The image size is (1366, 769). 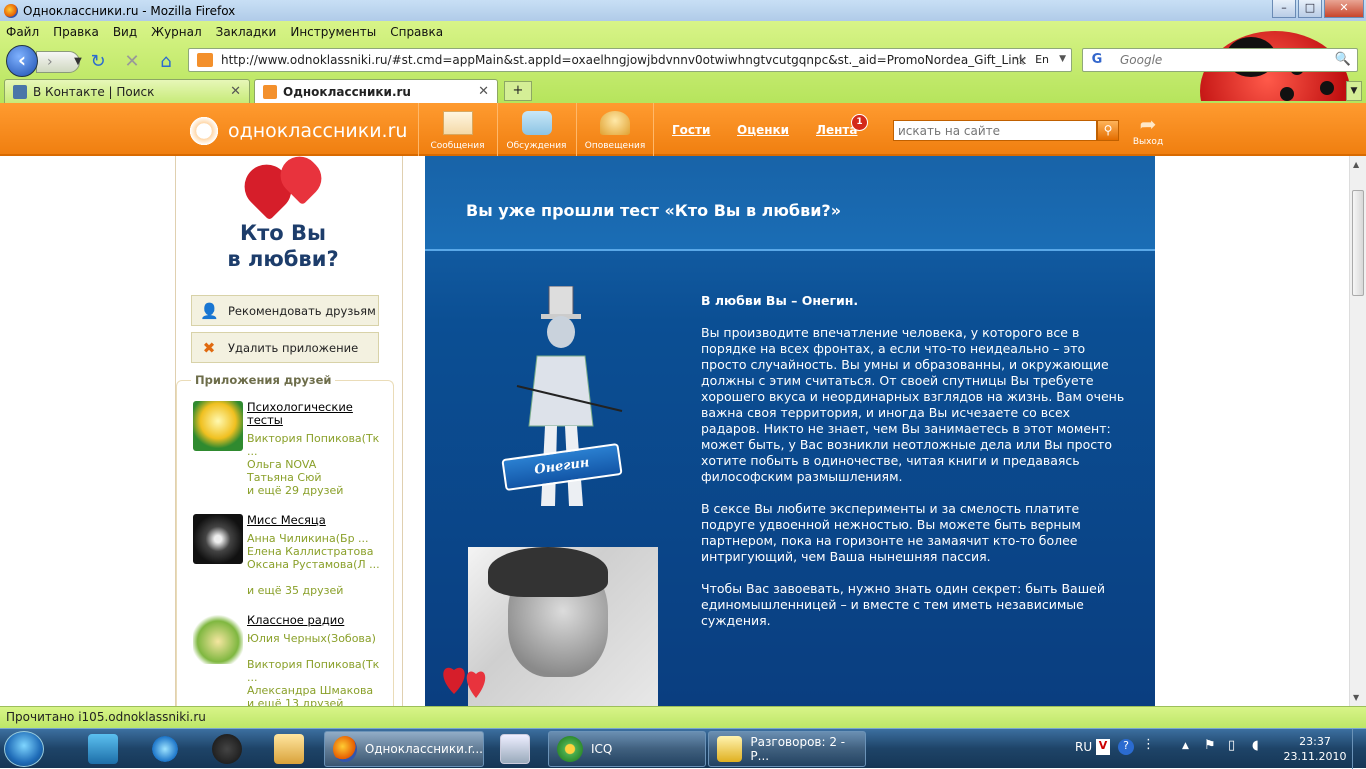 What do you see at coordinates (317, 590) in the screenshot?
I see `more-friends-link: и ещё 35 друзей` at bounding box center [317, 590].